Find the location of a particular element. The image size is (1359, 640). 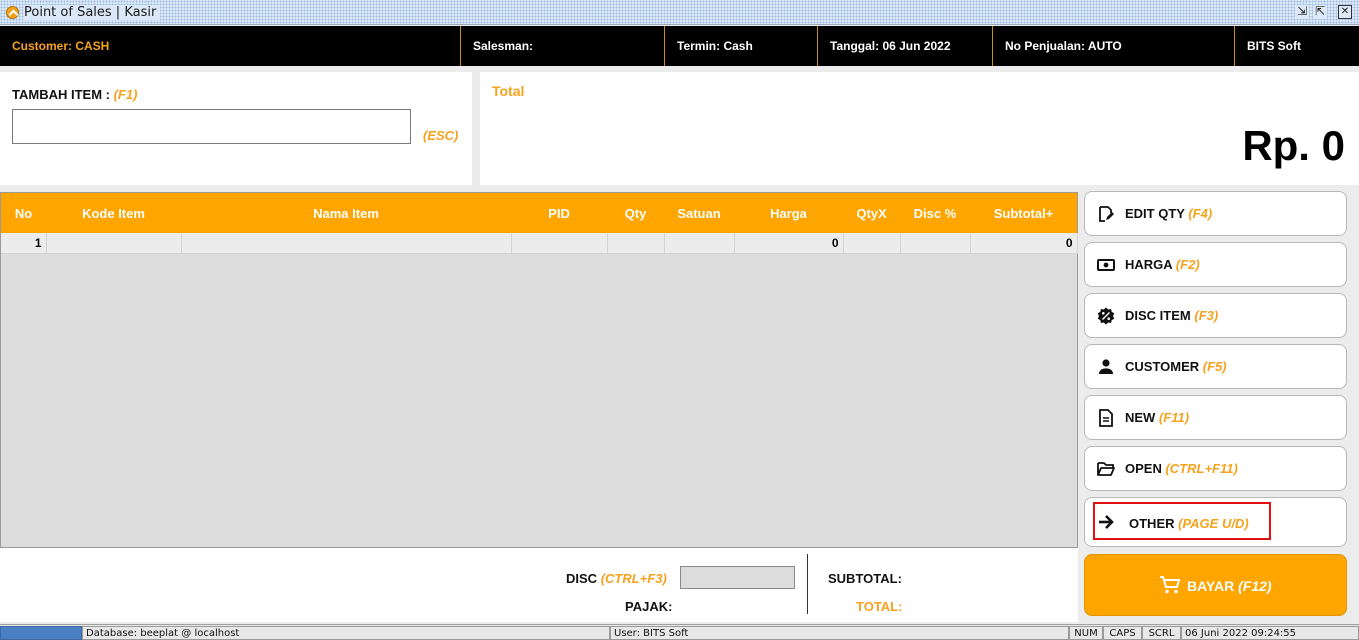

other-shortcut: (PAGE U/D) is located at coordinates (1213, 523).